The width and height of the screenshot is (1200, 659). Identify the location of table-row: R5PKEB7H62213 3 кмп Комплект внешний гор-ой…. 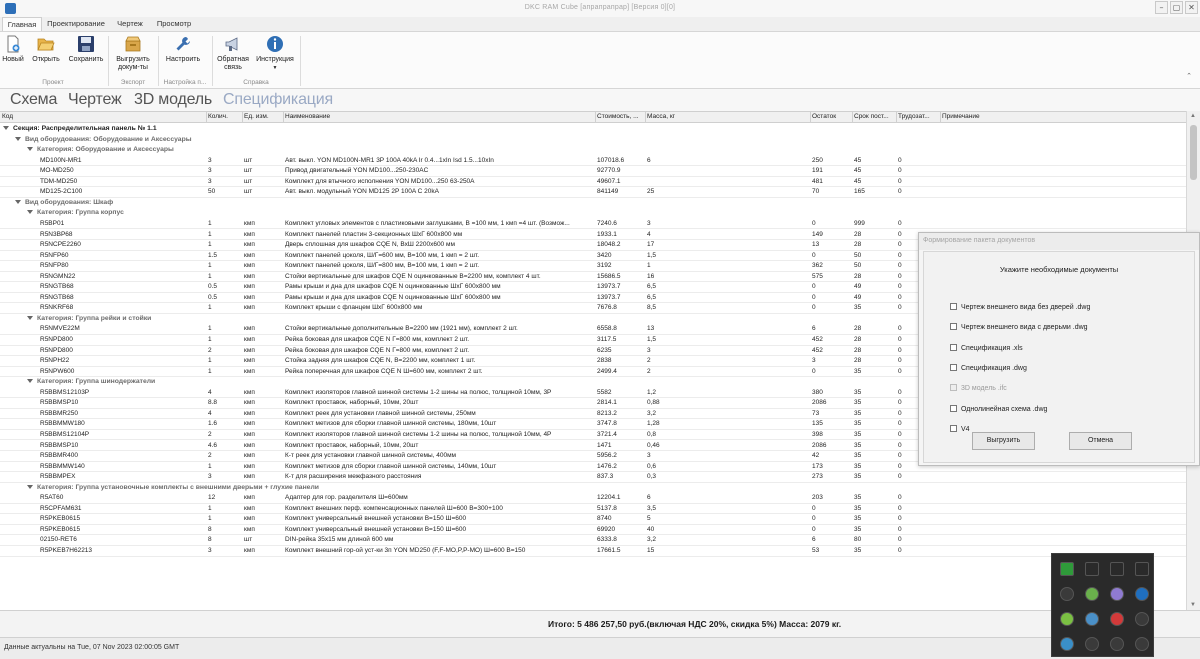
(593, 551).